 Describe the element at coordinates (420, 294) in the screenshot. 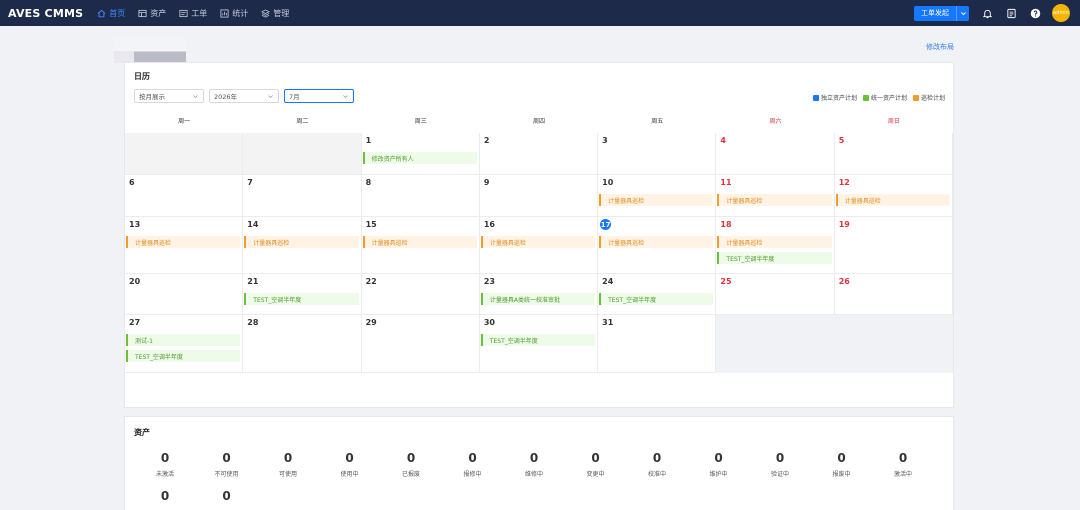

I see `calendar-cell: 22` at that location.